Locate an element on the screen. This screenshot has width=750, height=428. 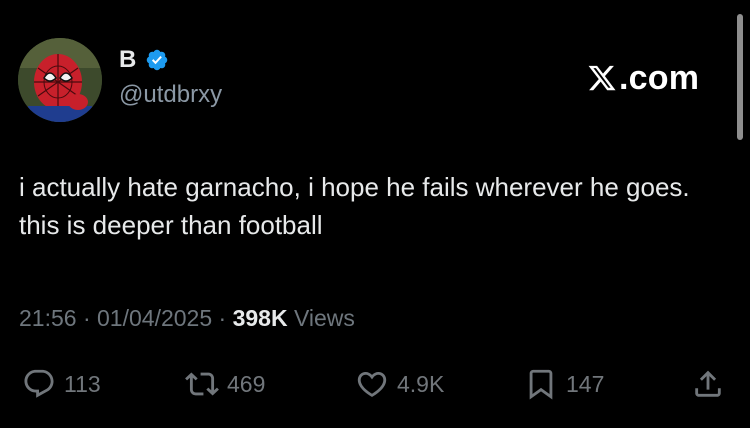
share-button is located at coordinates (708, 384).